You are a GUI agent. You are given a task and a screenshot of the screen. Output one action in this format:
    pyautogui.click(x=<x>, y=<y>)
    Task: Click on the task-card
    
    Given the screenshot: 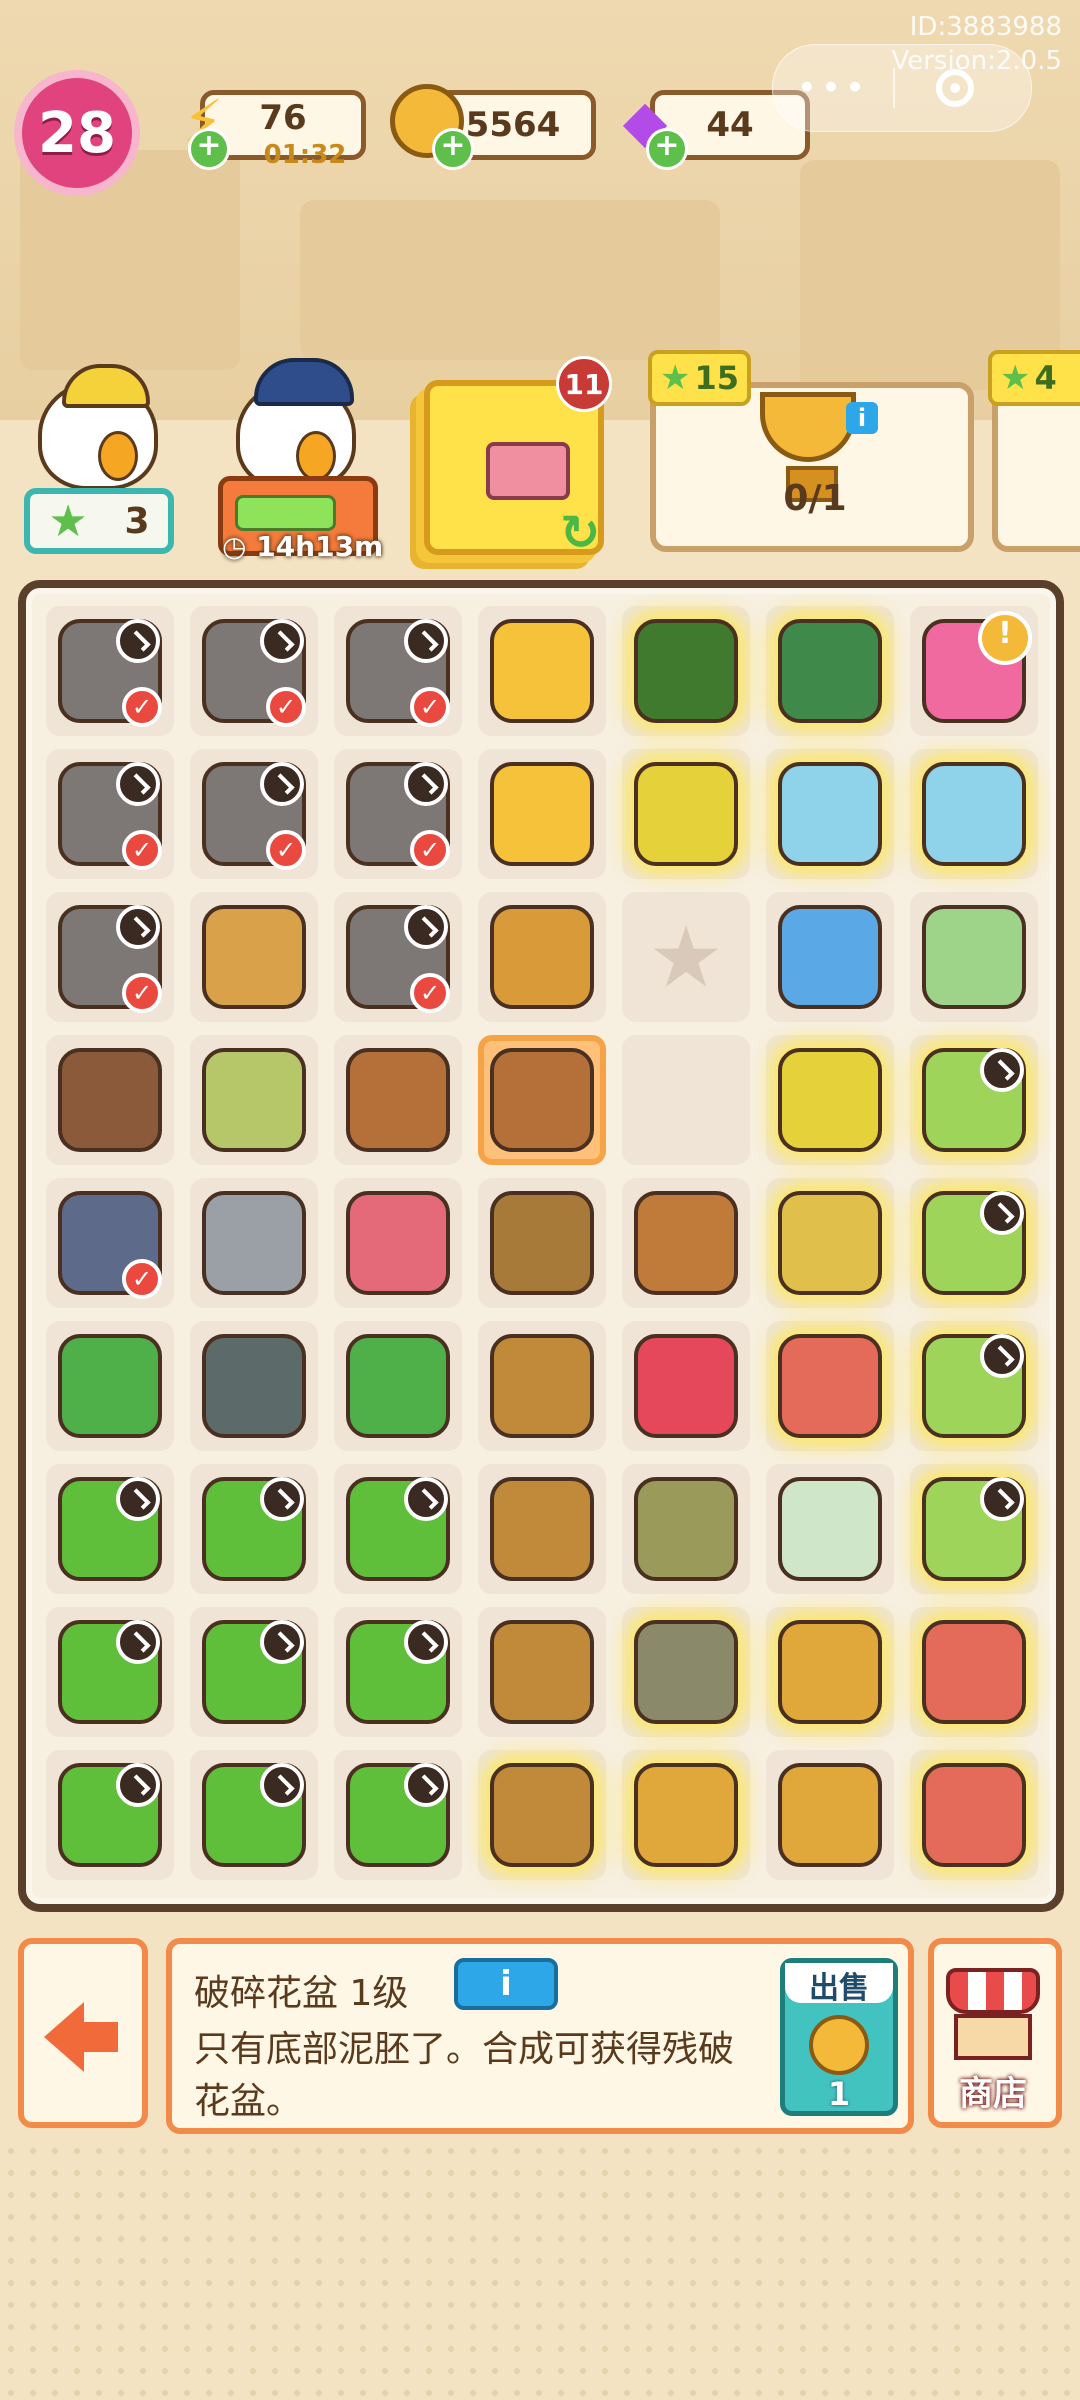 What is the action you would take?
    pyautogui.click(x=1036, y=467)
    